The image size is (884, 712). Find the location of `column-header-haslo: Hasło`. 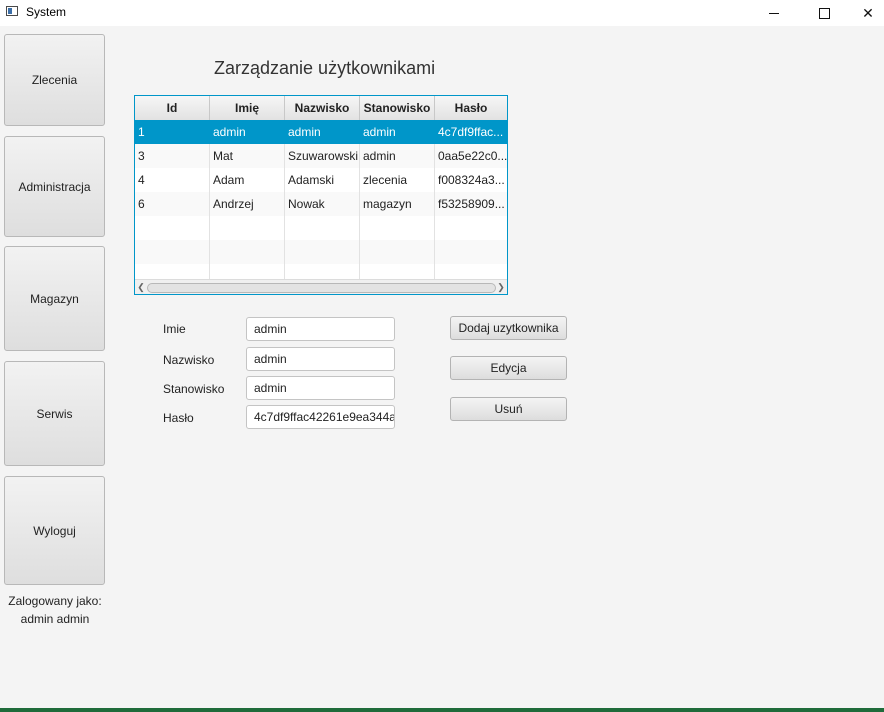

column-header-haslo: Hasło is located at coordinates (471, 108).